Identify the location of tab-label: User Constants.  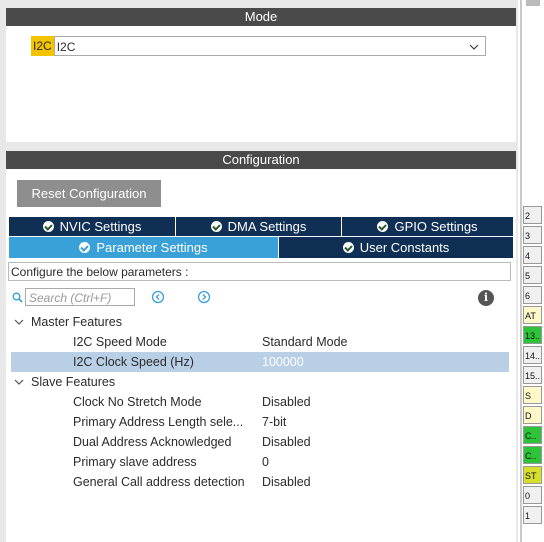
(404, 247).